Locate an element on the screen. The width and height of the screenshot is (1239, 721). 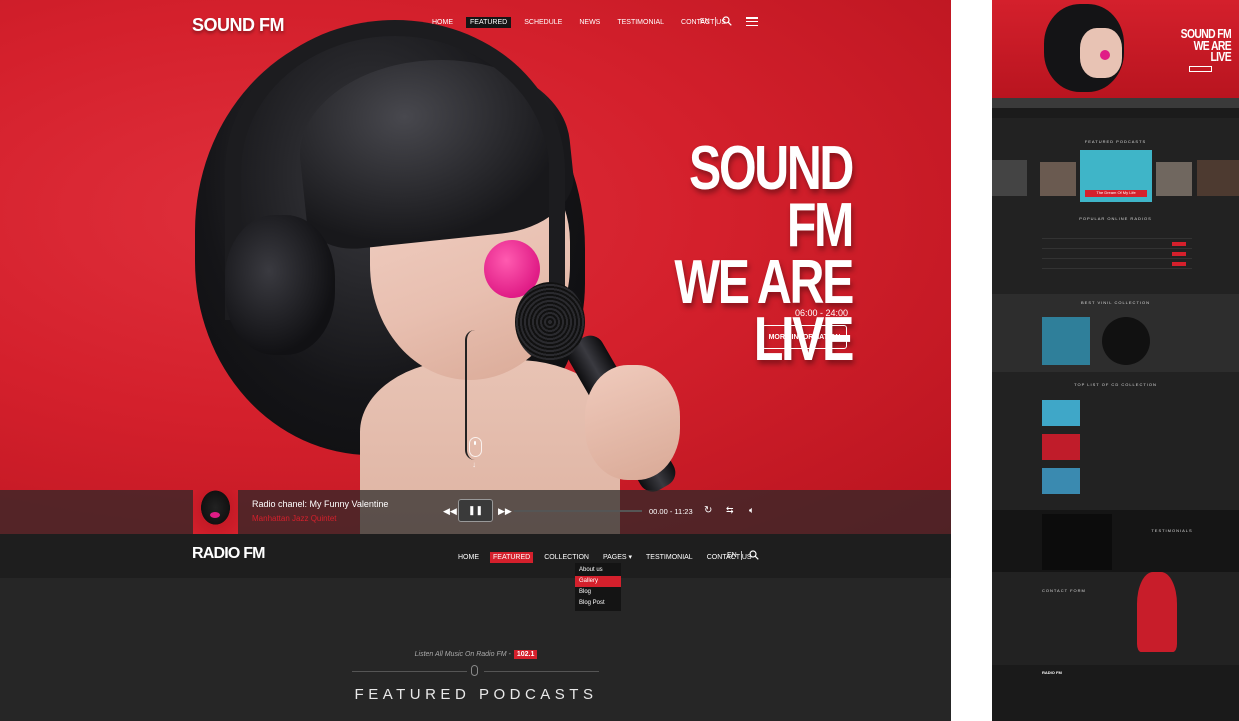
language-switch-2: EN is located at coordinates (732, 555).